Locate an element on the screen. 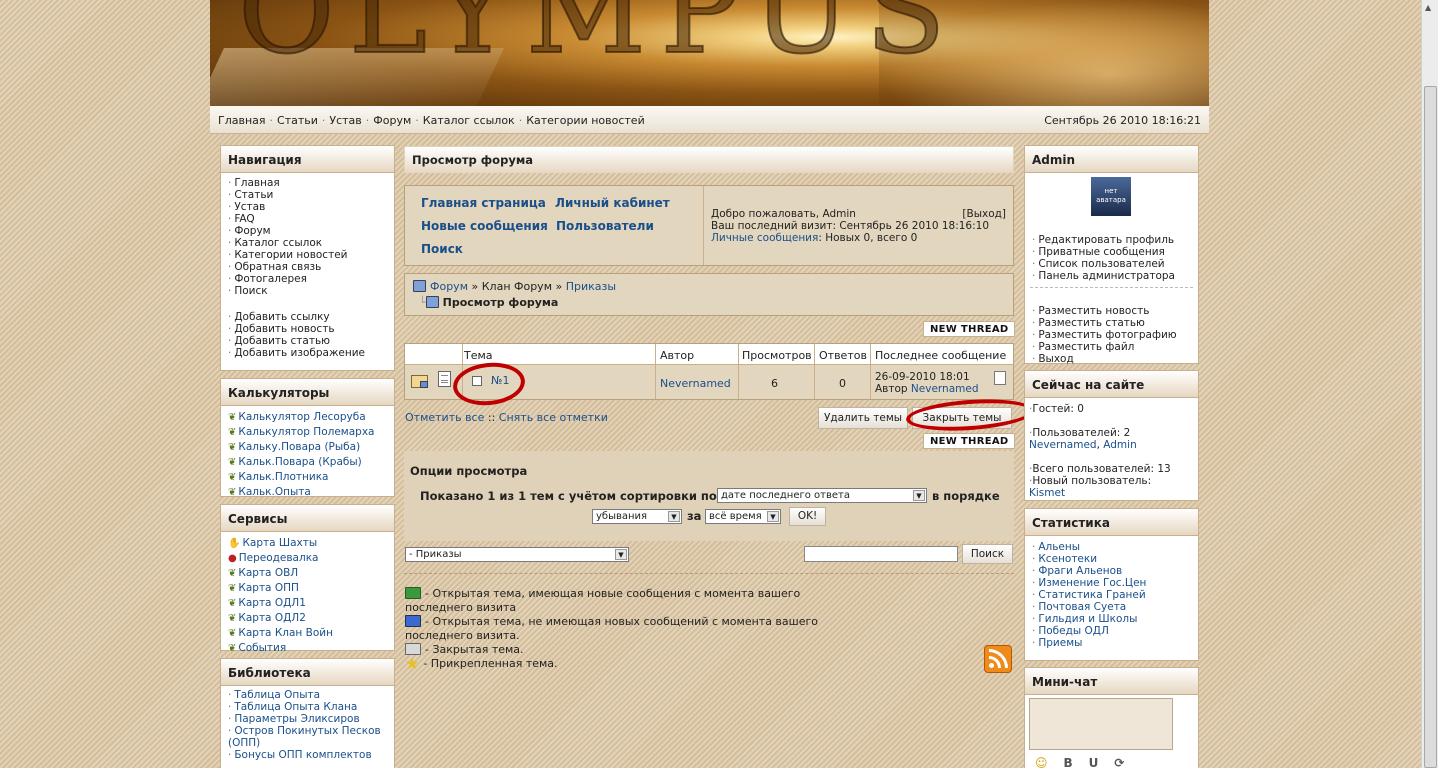 The height and width of the screenshot is (768, 1438). library-link: · Остров Покинутых Песков (ОПП) is located at coordinates (307, 737).